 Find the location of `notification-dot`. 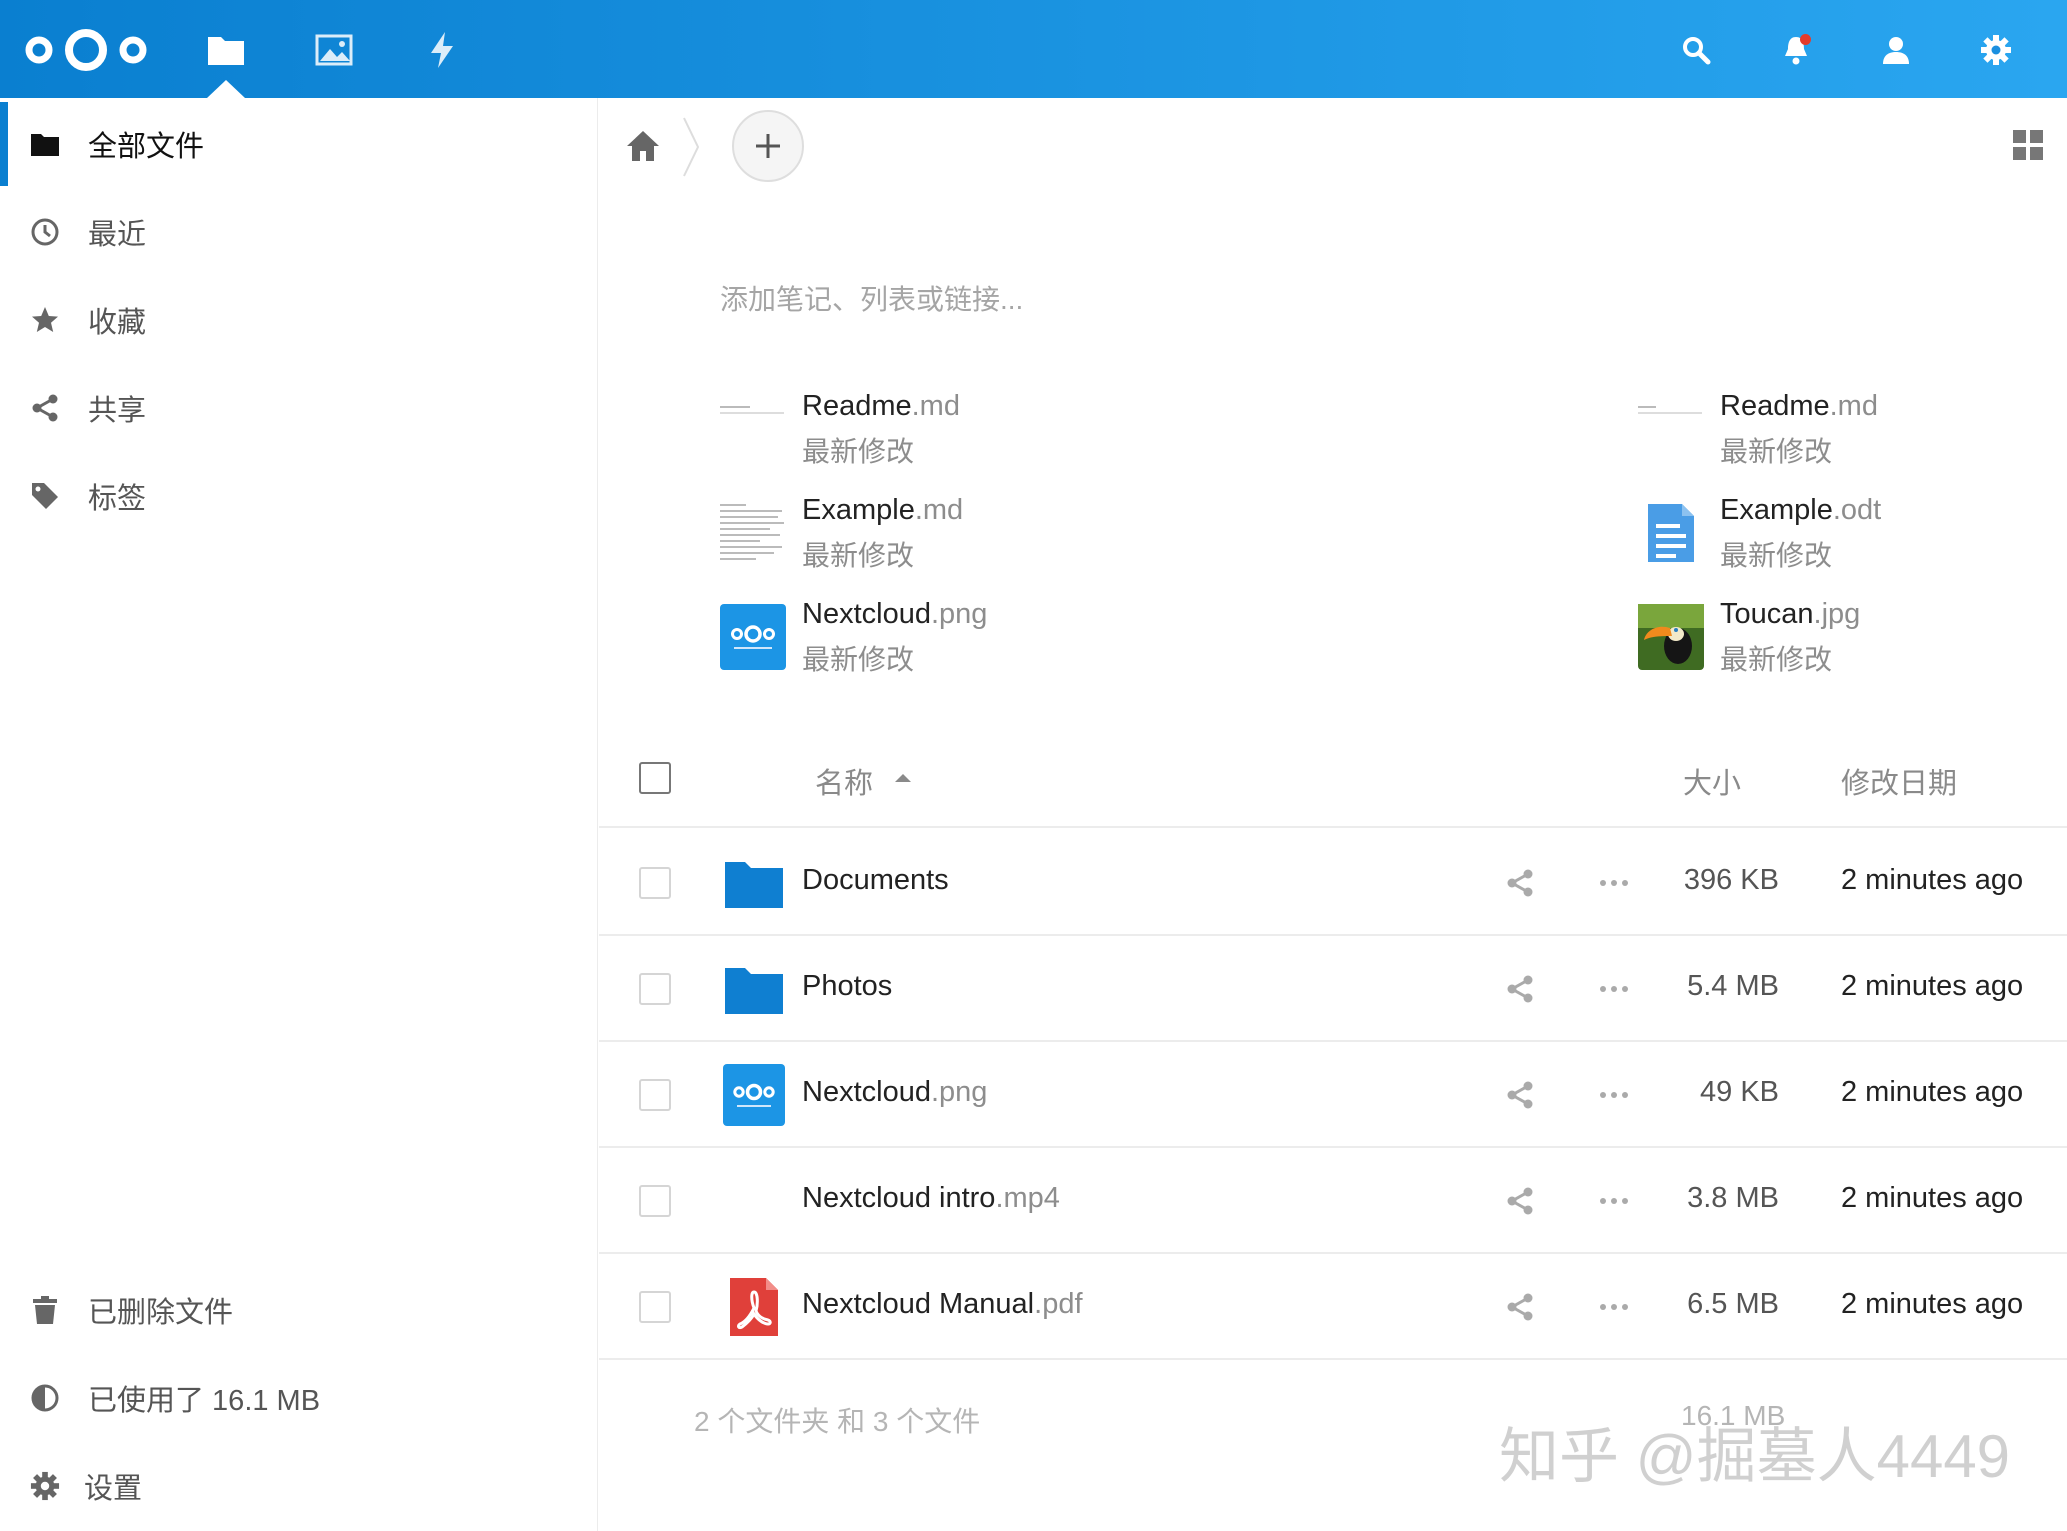

notification-dot is located at coordinates (1805, 39).